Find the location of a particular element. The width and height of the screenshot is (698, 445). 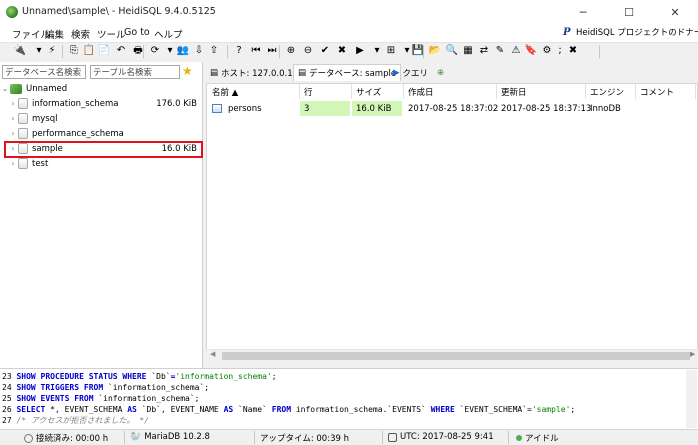

menu-help: ヘルプ is located at coordinates (168, 34).